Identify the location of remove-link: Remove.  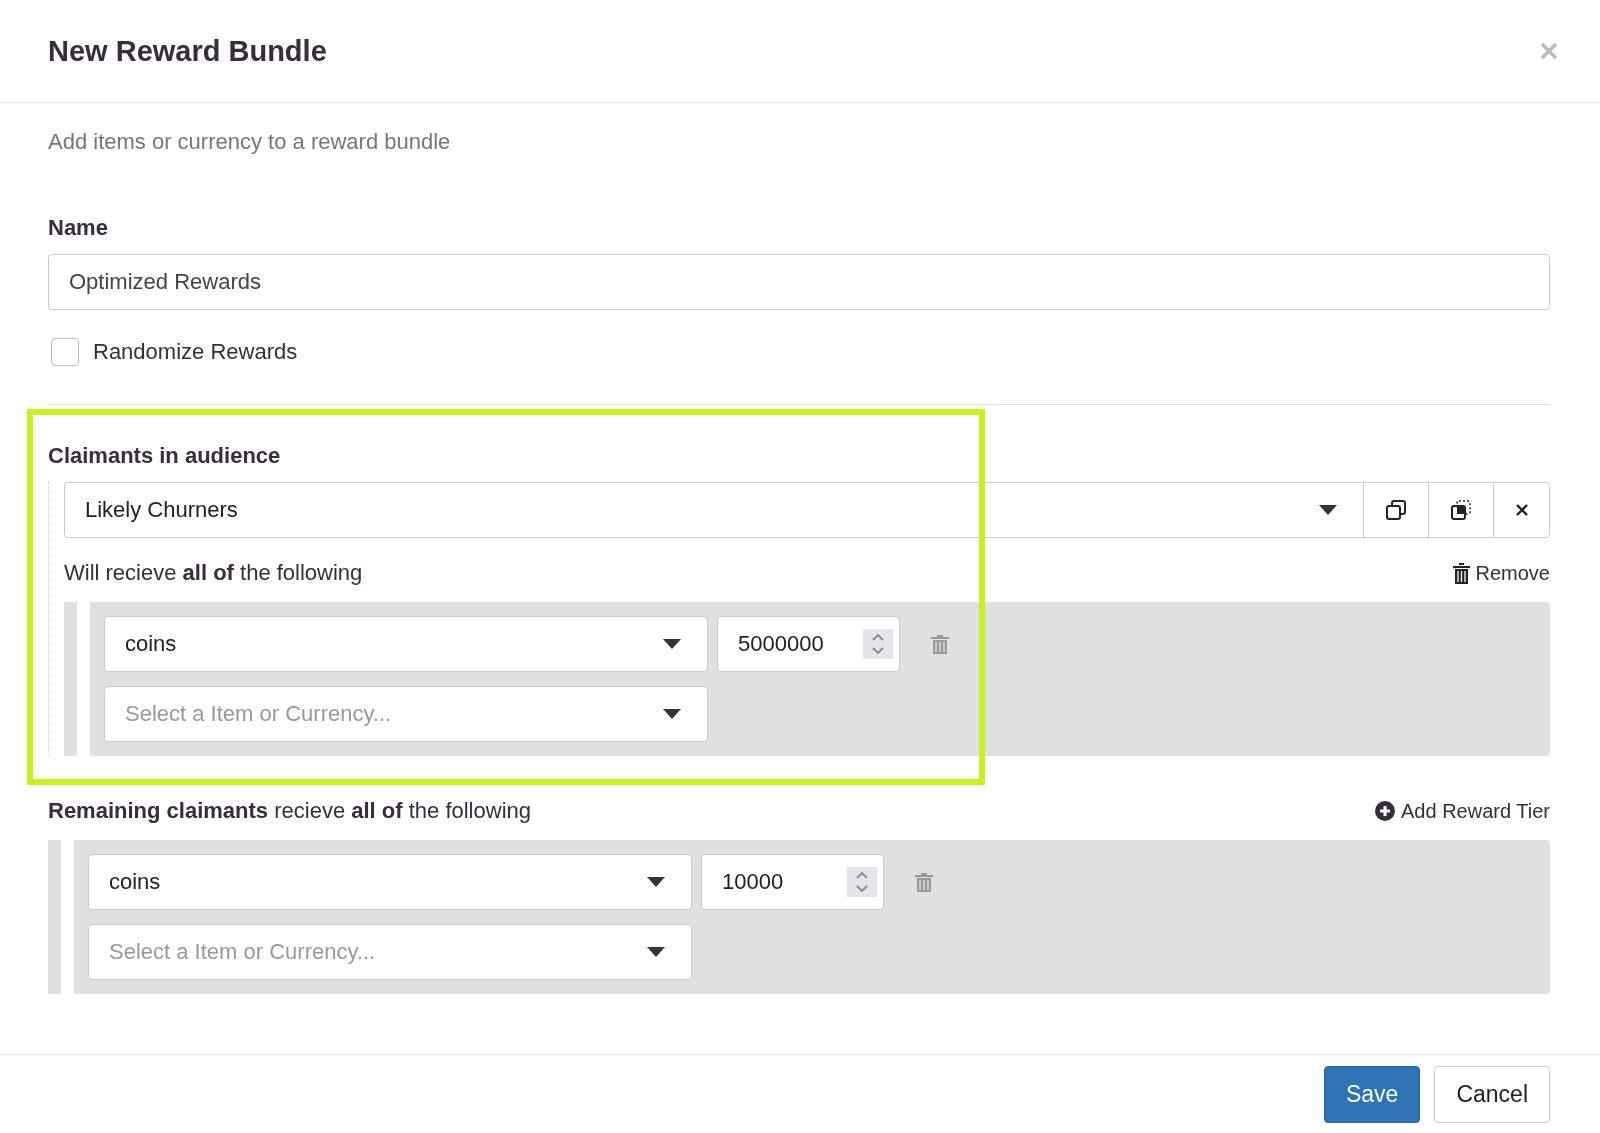
(1501, 573).